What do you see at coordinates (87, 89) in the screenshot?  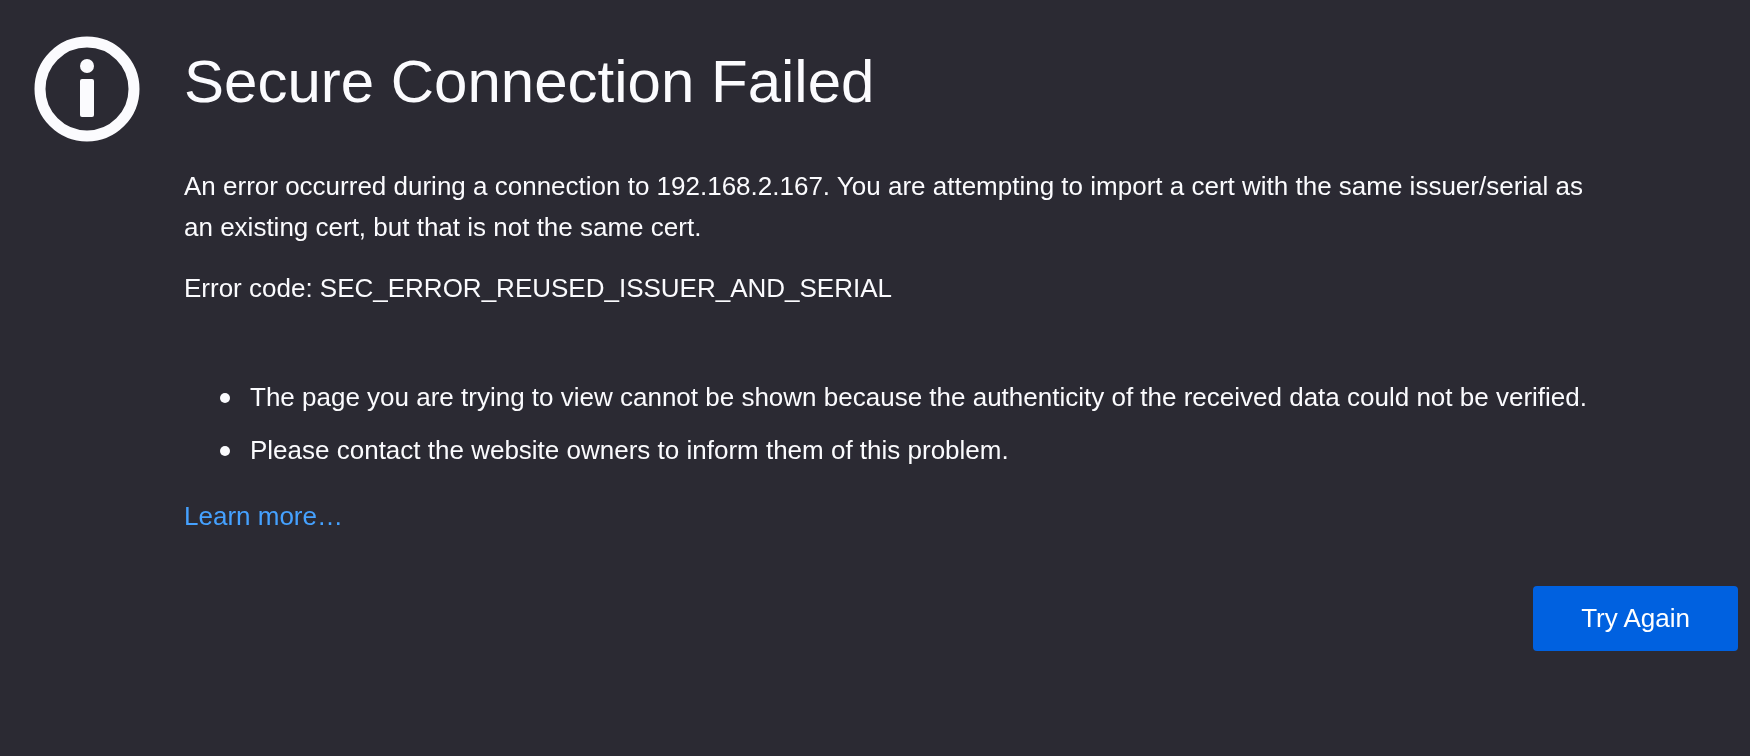 I see `info-icon` at bounding box center [87, 89].